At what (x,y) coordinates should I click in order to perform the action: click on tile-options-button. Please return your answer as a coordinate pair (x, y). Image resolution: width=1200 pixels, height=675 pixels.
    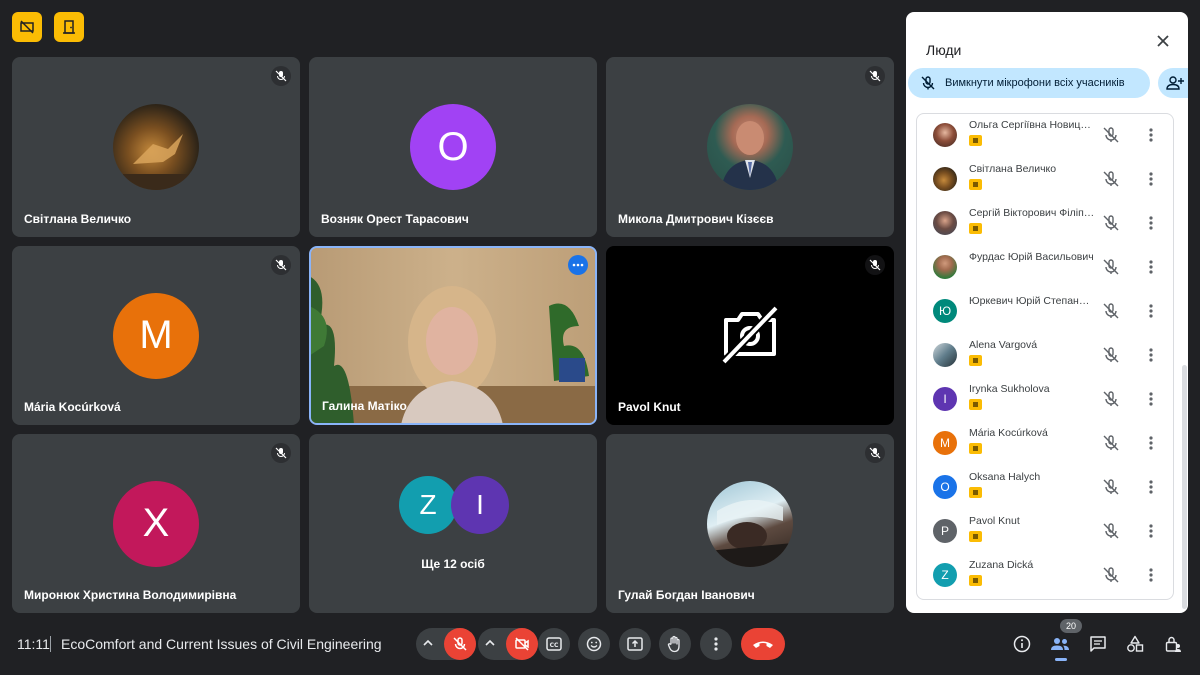
    Looking at the image, I should click on (578, 265).